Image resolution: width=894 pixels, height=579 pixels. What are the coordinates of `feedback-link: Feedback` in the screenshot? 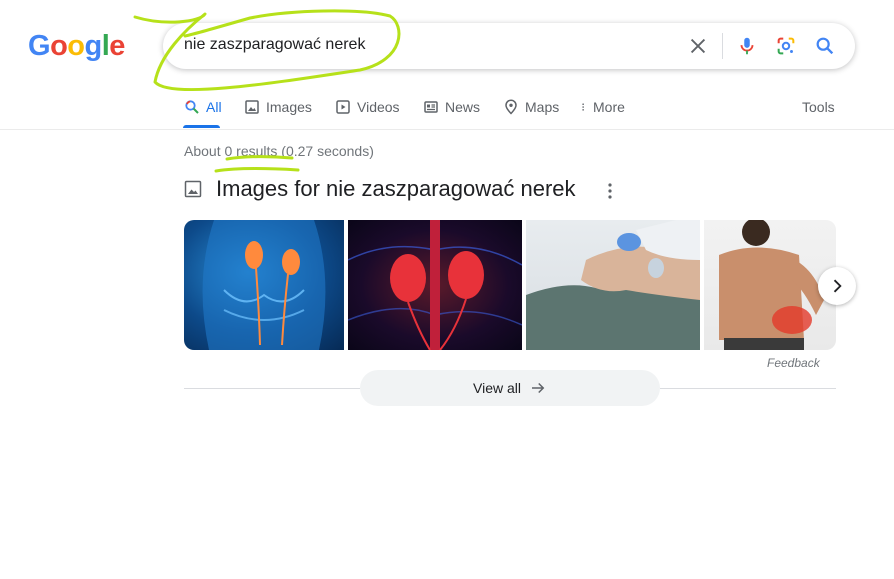 It's located at (793, 363).